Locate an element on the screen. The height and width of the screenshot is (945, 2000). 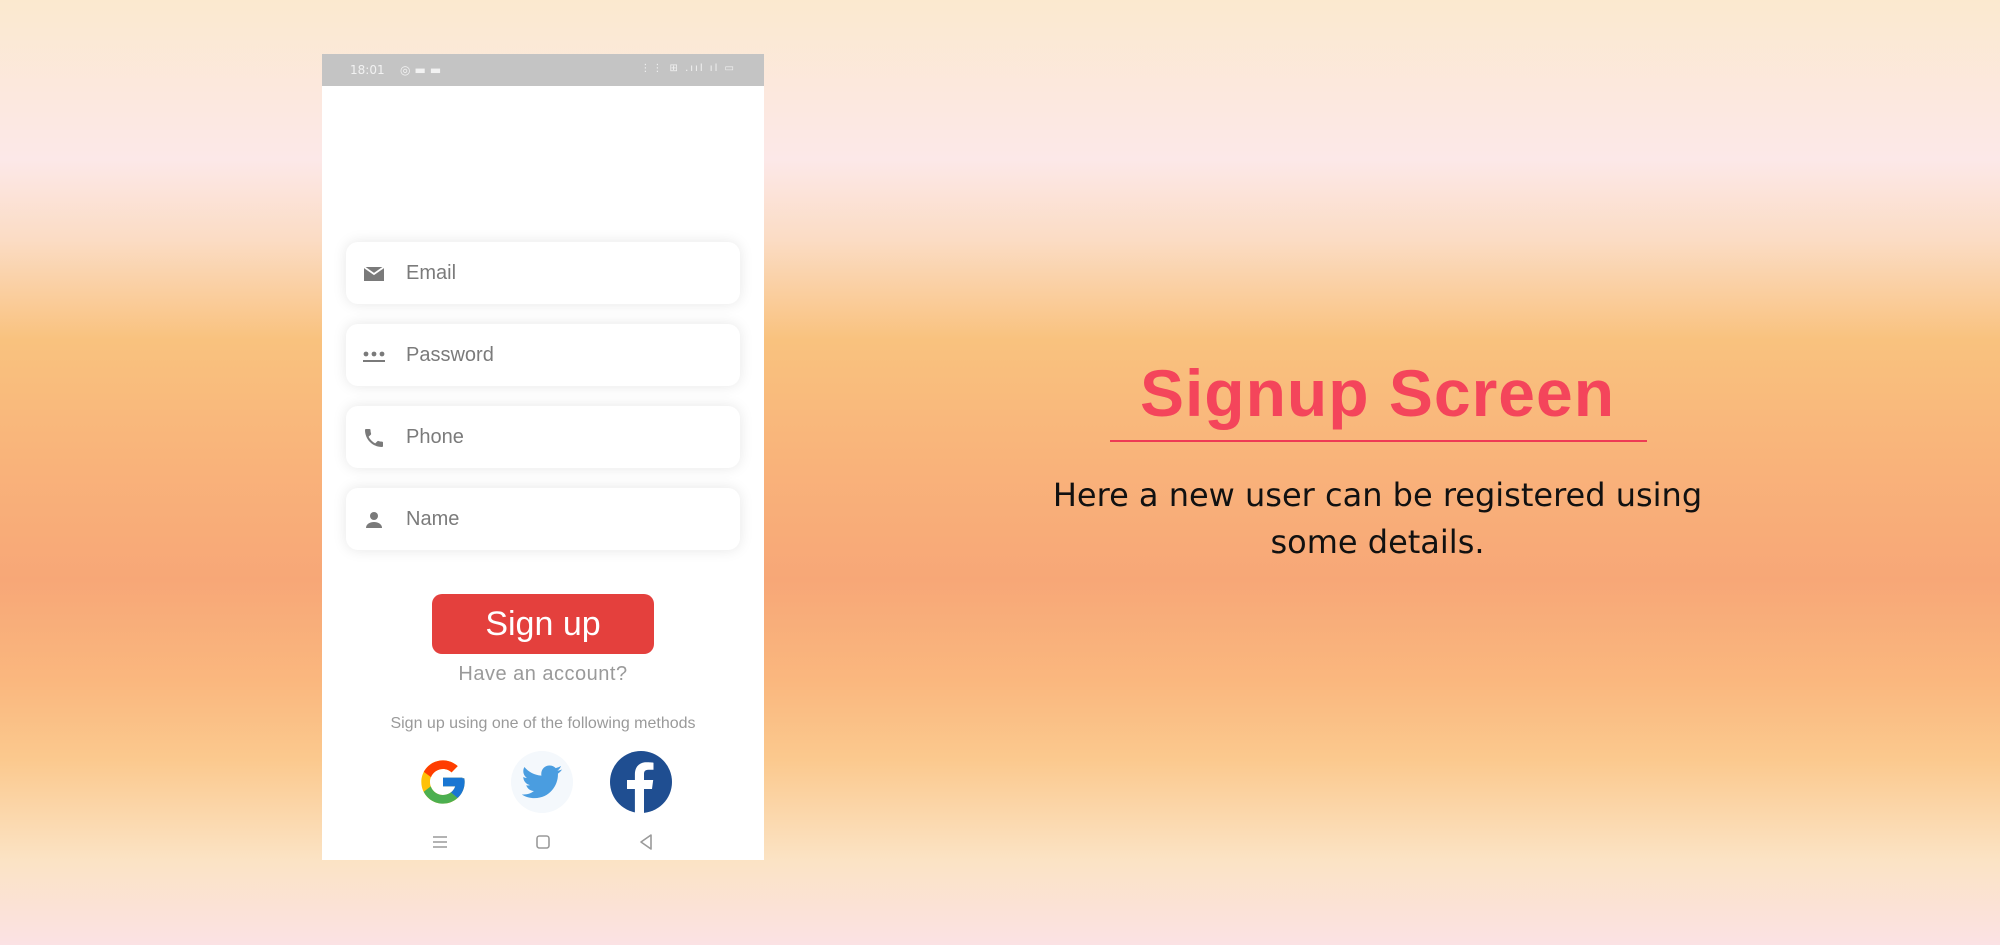
password-icon is located at coordinates (374, 356).